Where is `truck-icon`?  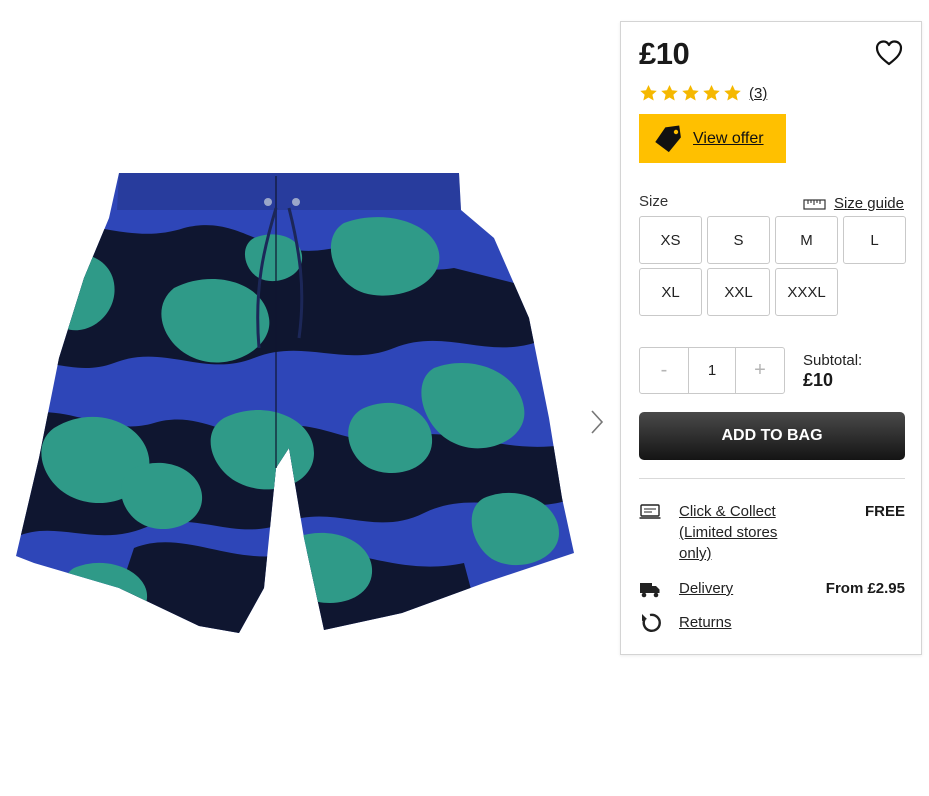 truck-icon is located at coordinates (650, 590).